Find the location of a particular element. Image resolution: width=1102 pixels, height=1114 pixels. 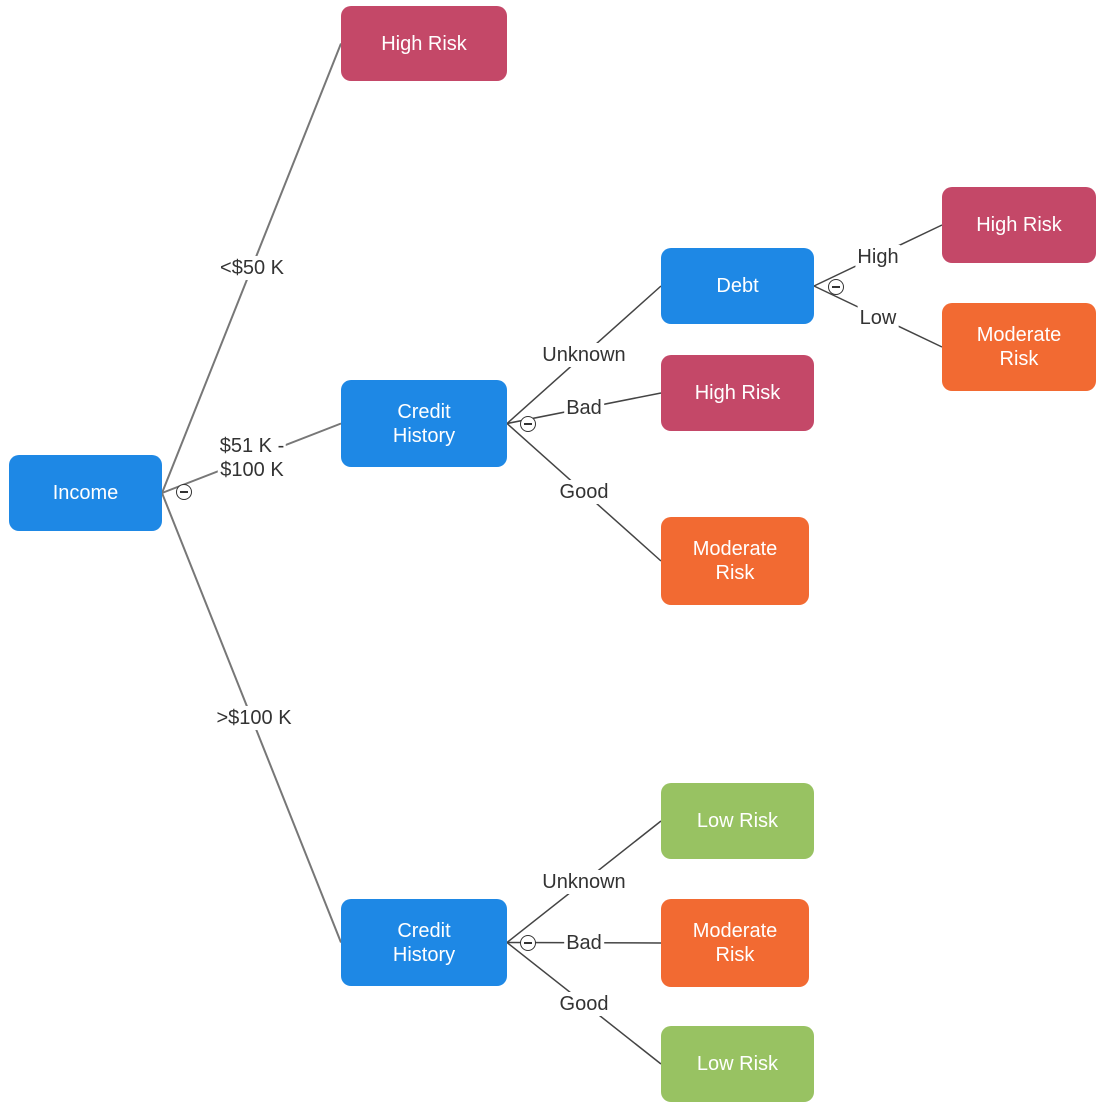

outcome-node-hr3: High Risk is located at coordinates (737, 393).